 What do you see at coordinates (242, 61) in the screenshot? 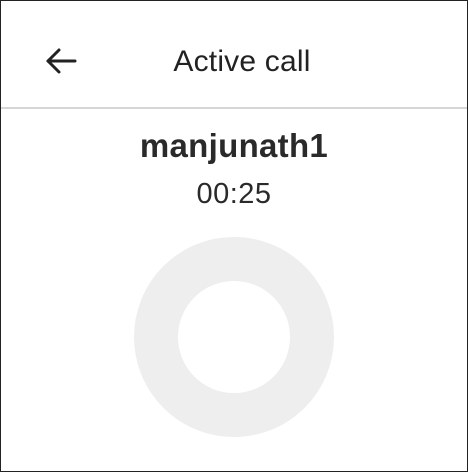
I see `page-title: Active call` at bounding box center [242, 61].